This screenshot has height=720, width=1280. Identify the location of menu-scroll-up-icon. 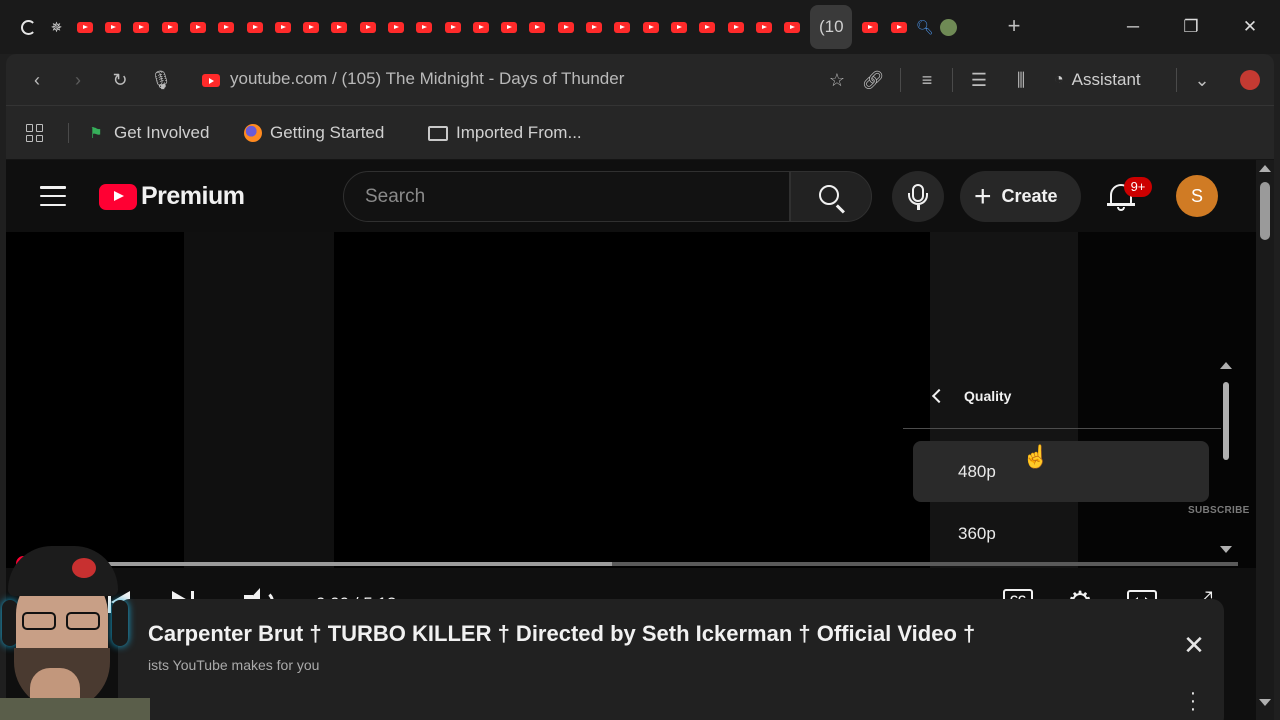
(1226, 365).